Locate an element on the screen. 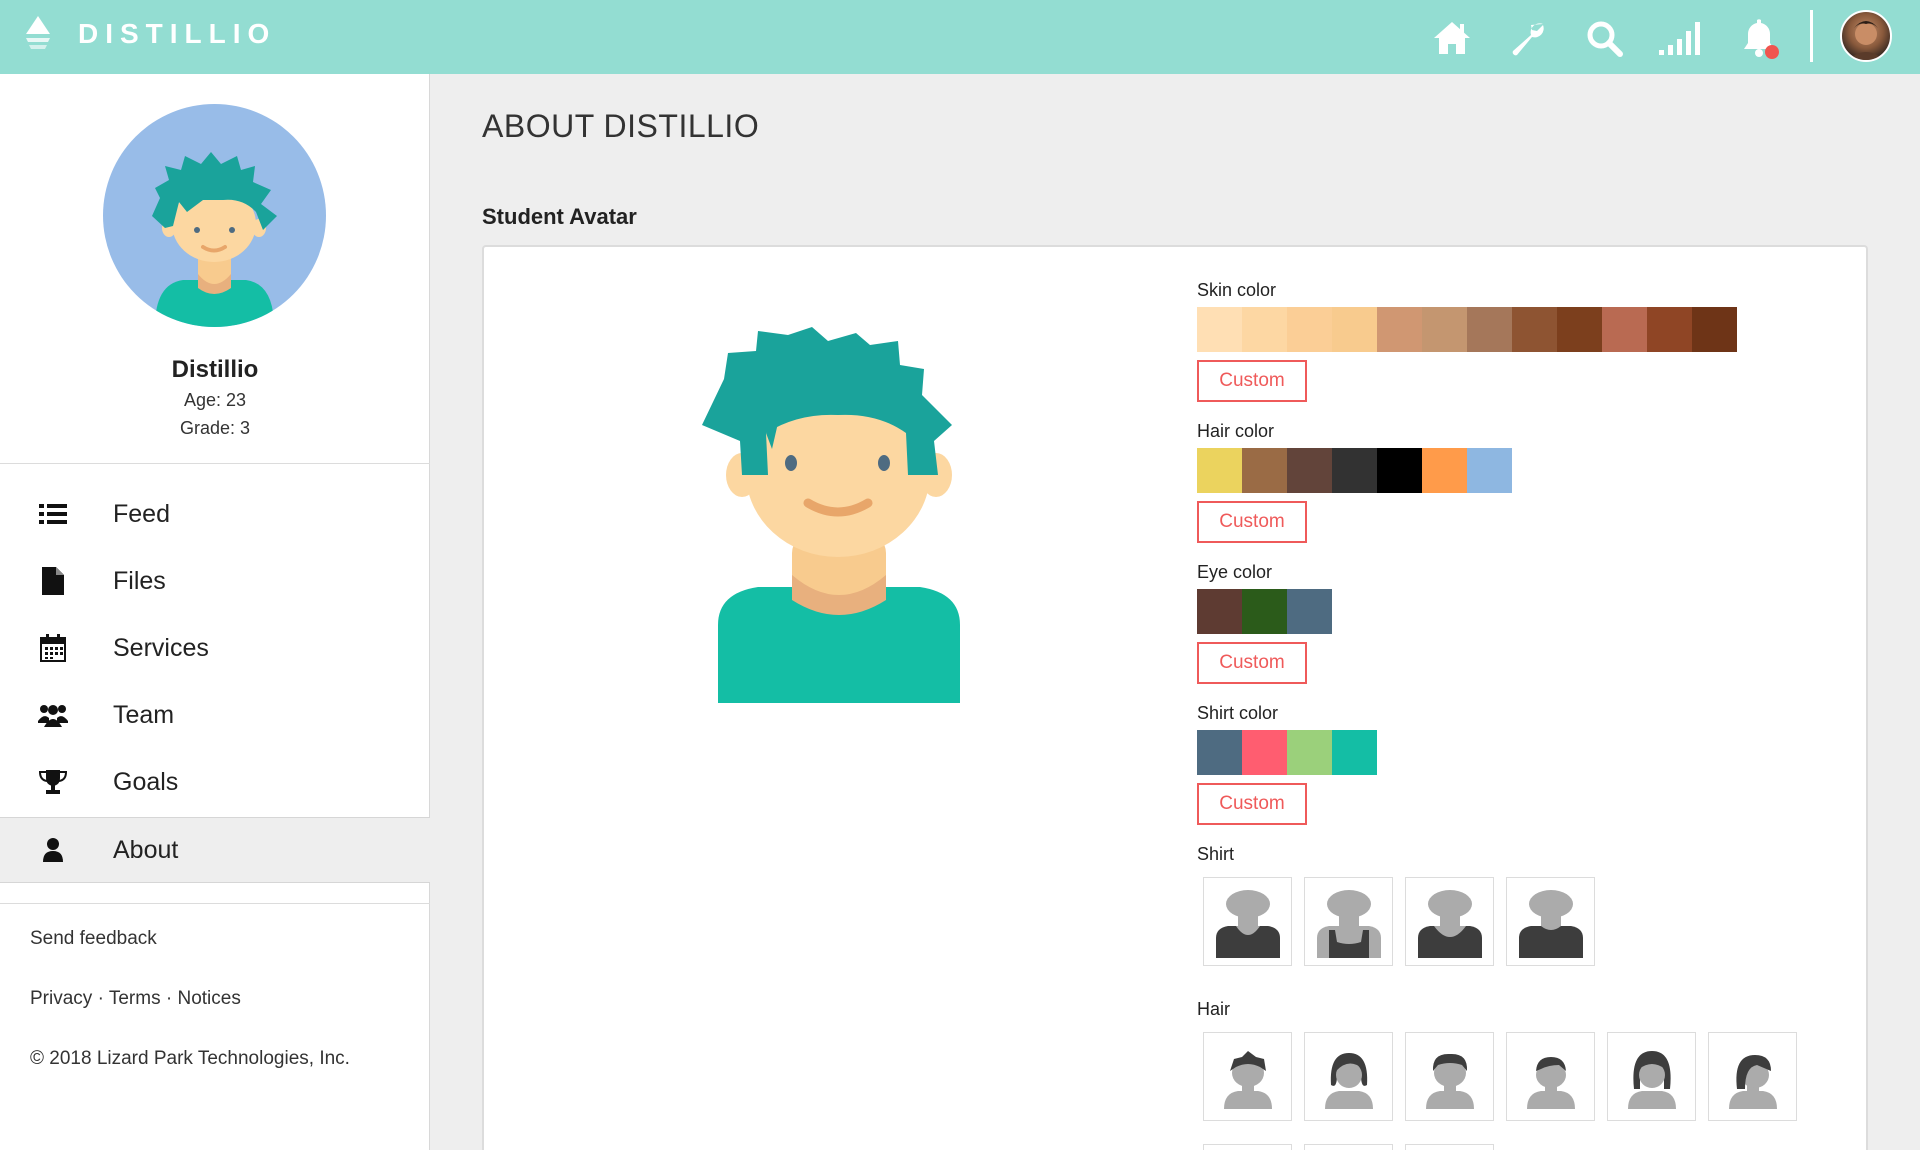 The width and height of the screenshot is (1920, 1150). hair-color-label: Hair color is located at coordinates (1236, 431).